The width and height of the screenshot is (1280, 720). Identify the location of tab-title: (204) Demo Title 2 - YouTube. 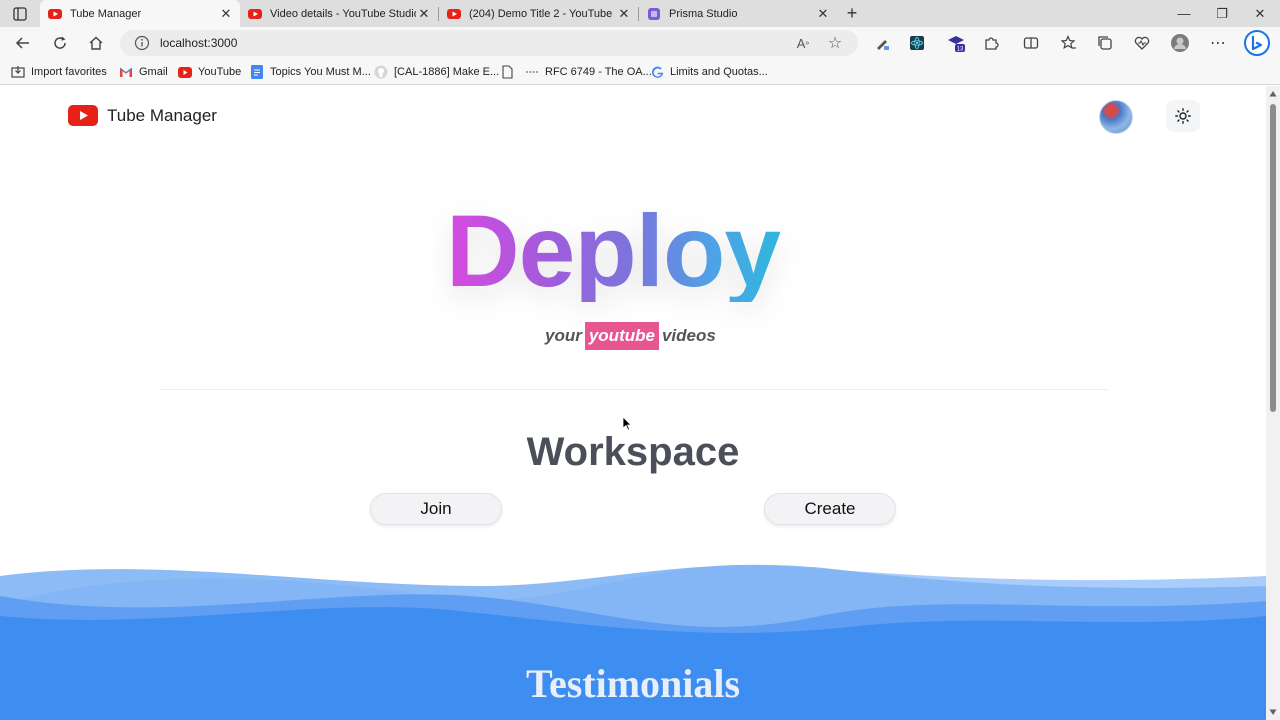
(541, 13).